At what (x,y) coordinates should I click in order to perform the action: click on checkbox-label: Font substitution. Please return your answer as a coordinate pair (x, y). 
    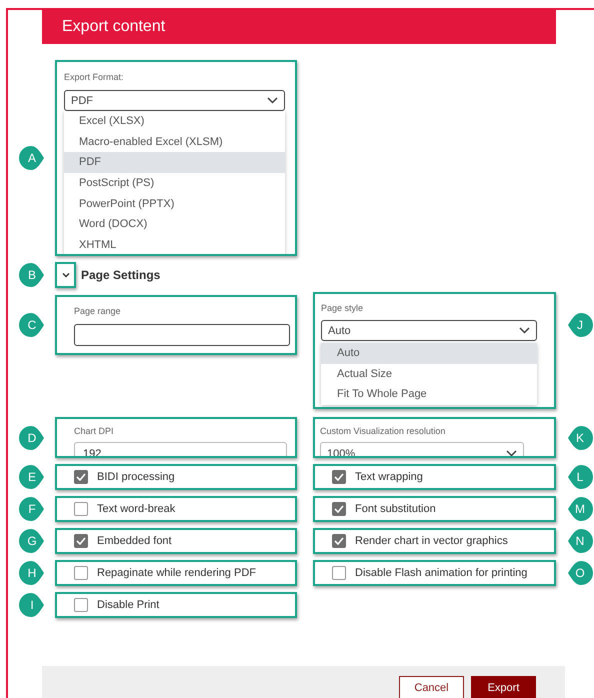
    Looking at the image, I should click on (395, 509).